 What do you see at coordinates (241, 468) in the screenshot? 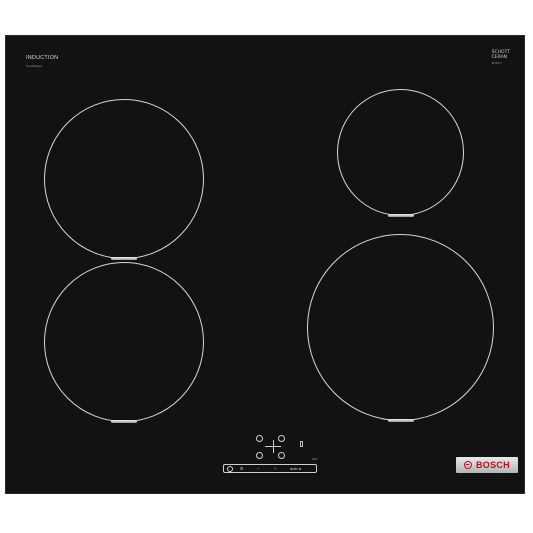
I see `timer-button: ⏲` at bounding box center [241, 468].